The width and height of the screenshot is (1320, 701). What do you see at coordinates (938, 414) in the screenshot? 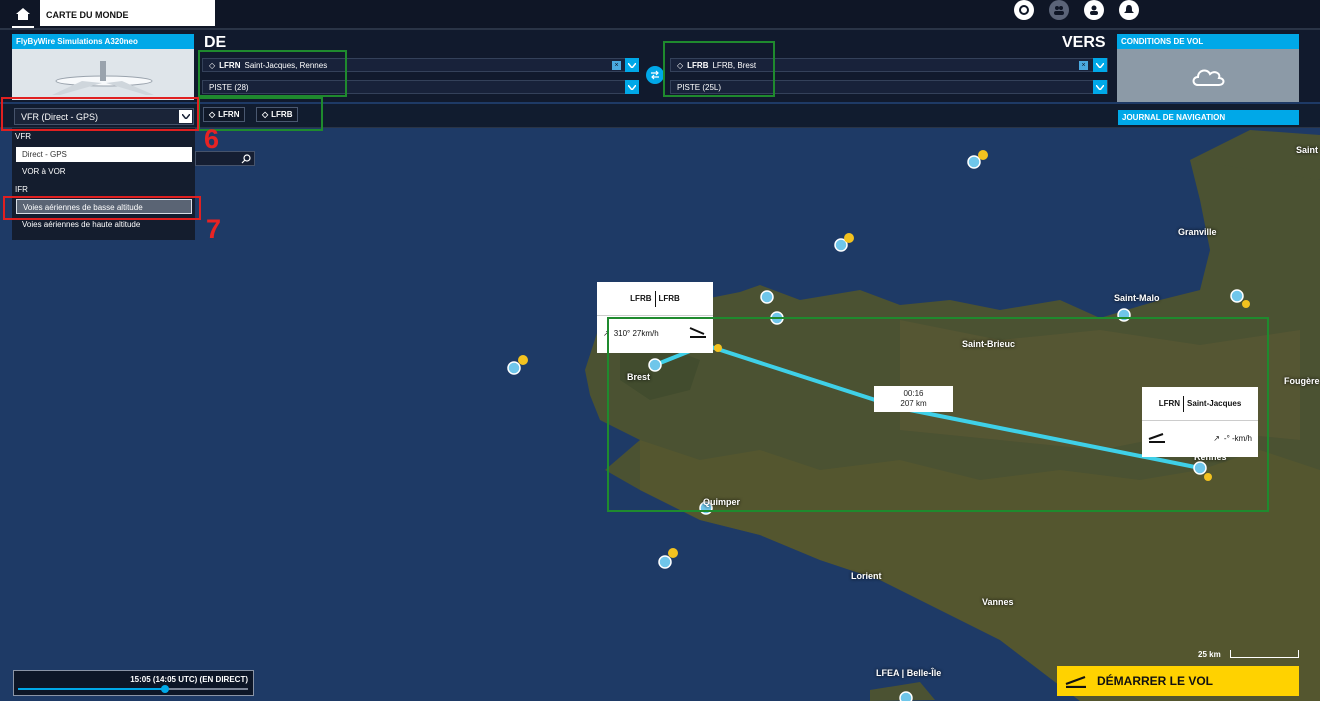
I see `annotation-box-route-map` at bounding box center [938, 414].